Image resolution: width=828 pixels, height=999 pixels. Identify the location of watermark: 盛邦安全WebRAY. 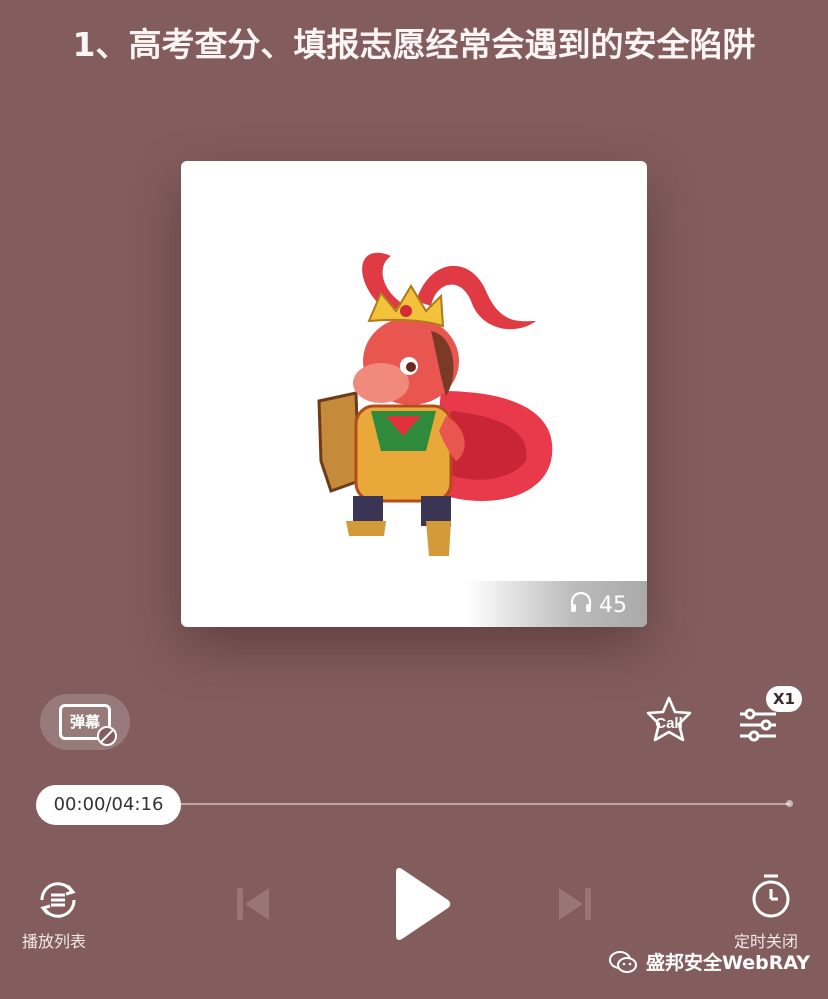
(709, 961).